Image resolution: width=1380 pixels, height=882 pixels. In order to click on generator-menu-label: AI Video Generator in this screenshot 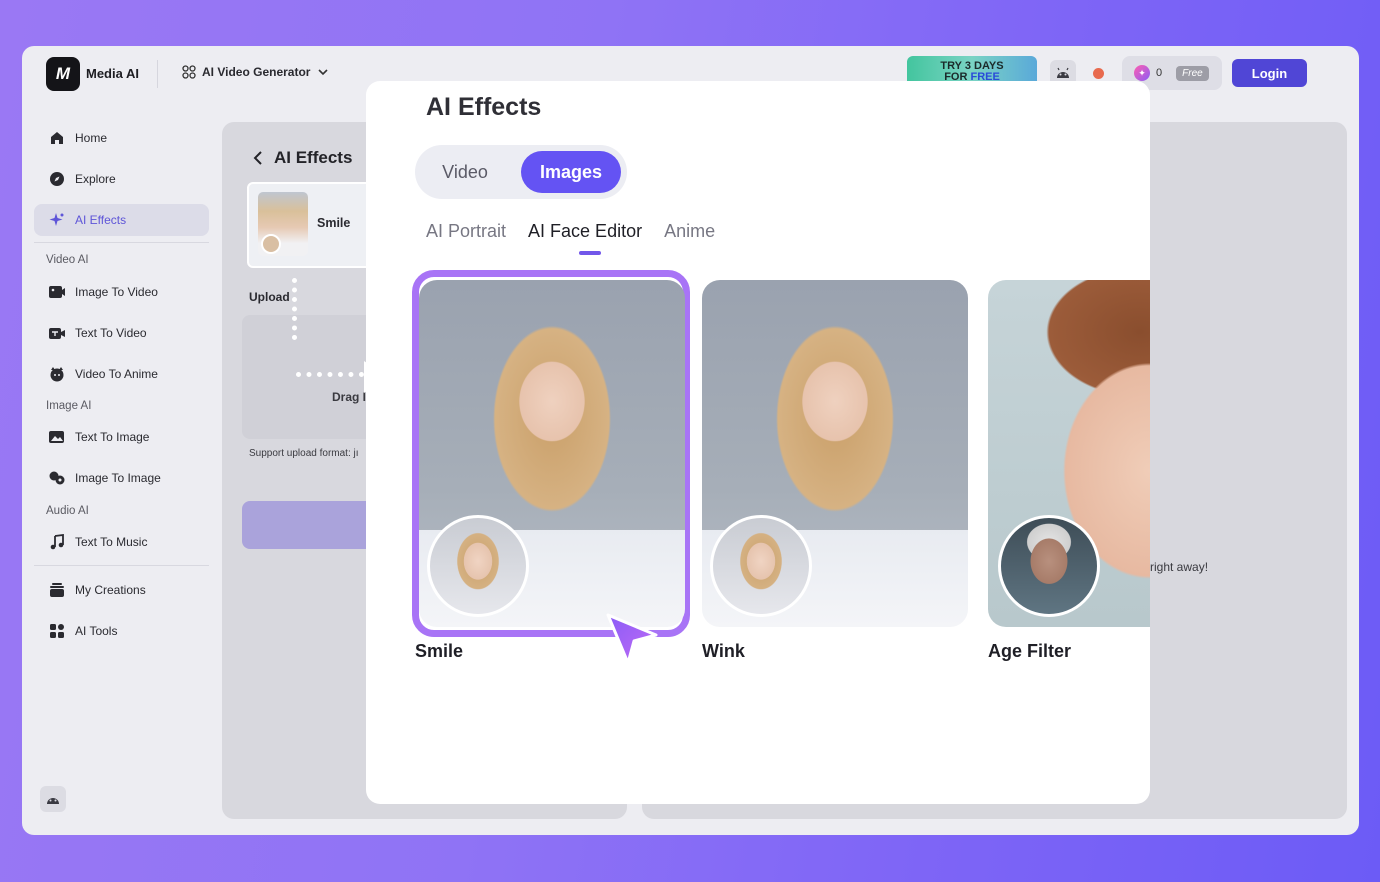, I will do `click(256, 72)`.